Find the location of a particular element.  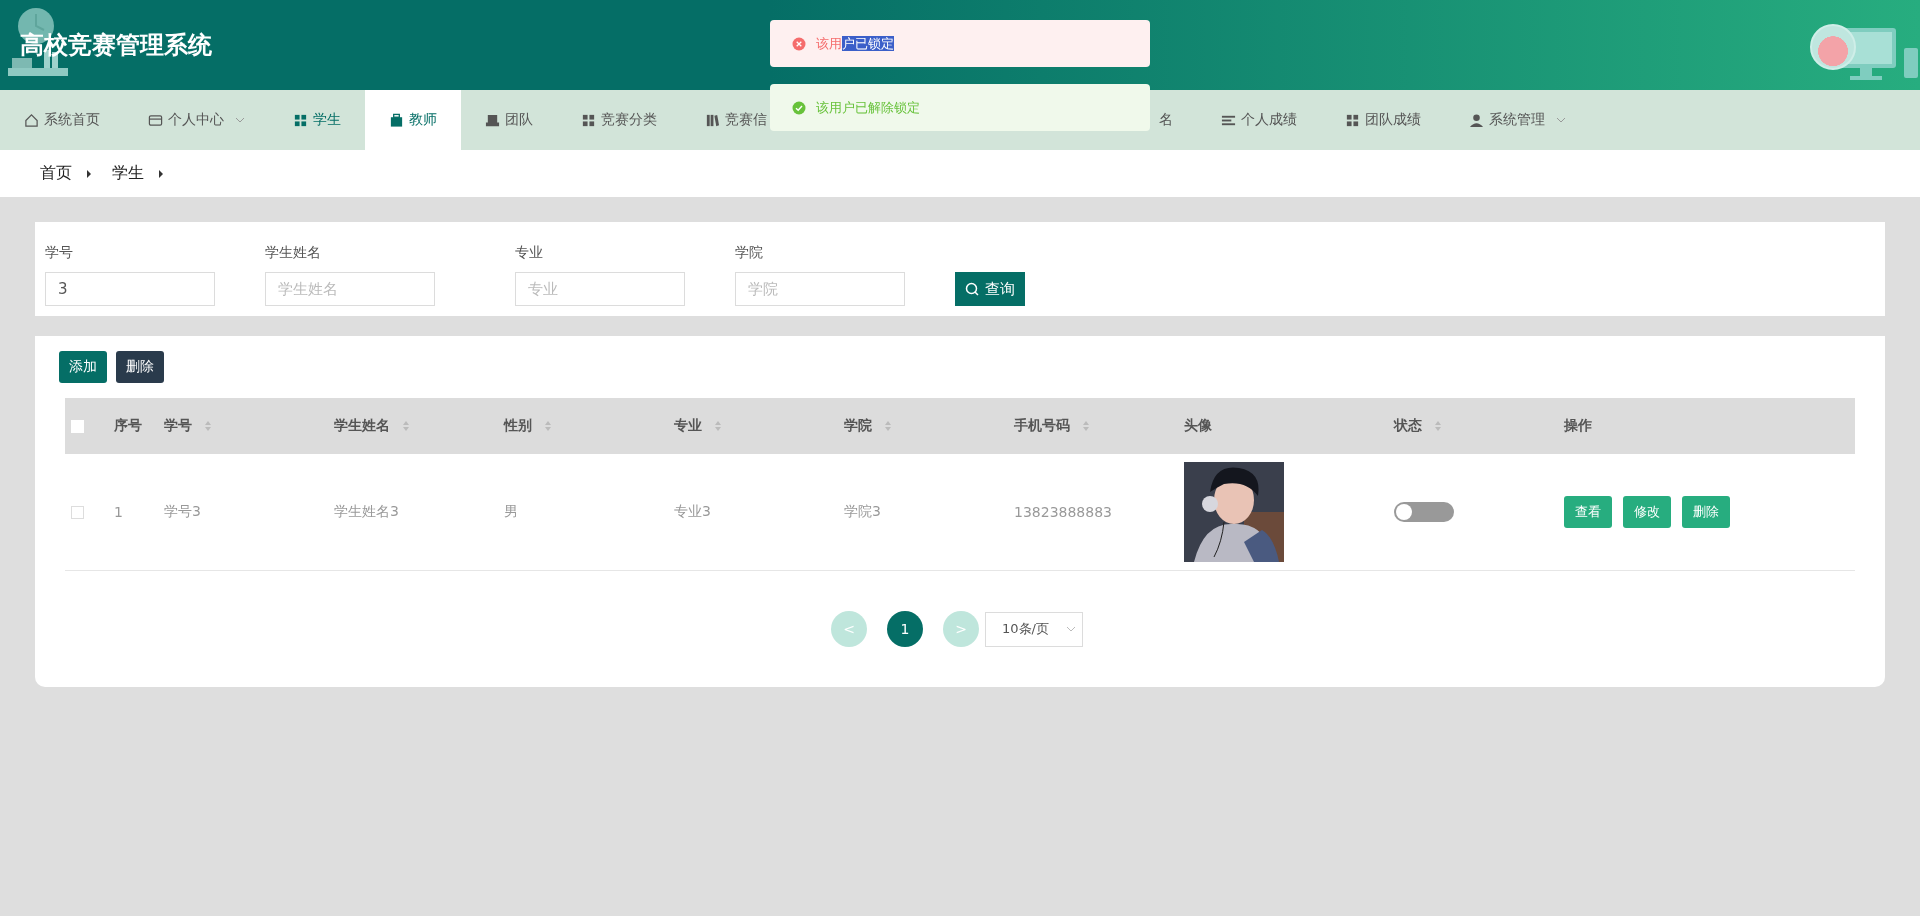

column-header: 学生姓名 is located at coordinates (362, 426).